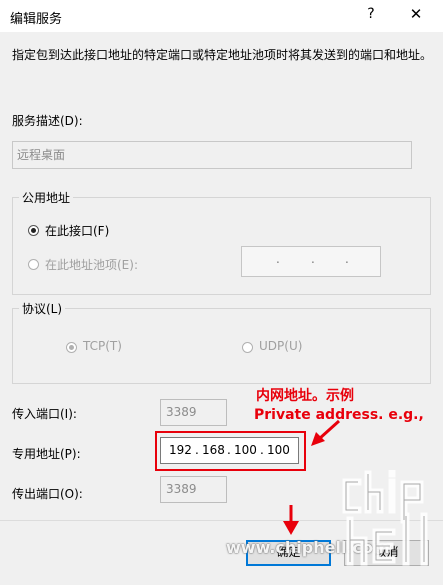 This screenshot has height=585, width=443. What do you see at coordinates (245, 450) in the screenshot?
I see `private-ip-octet-3: 100` at bounding box center [245, 450].